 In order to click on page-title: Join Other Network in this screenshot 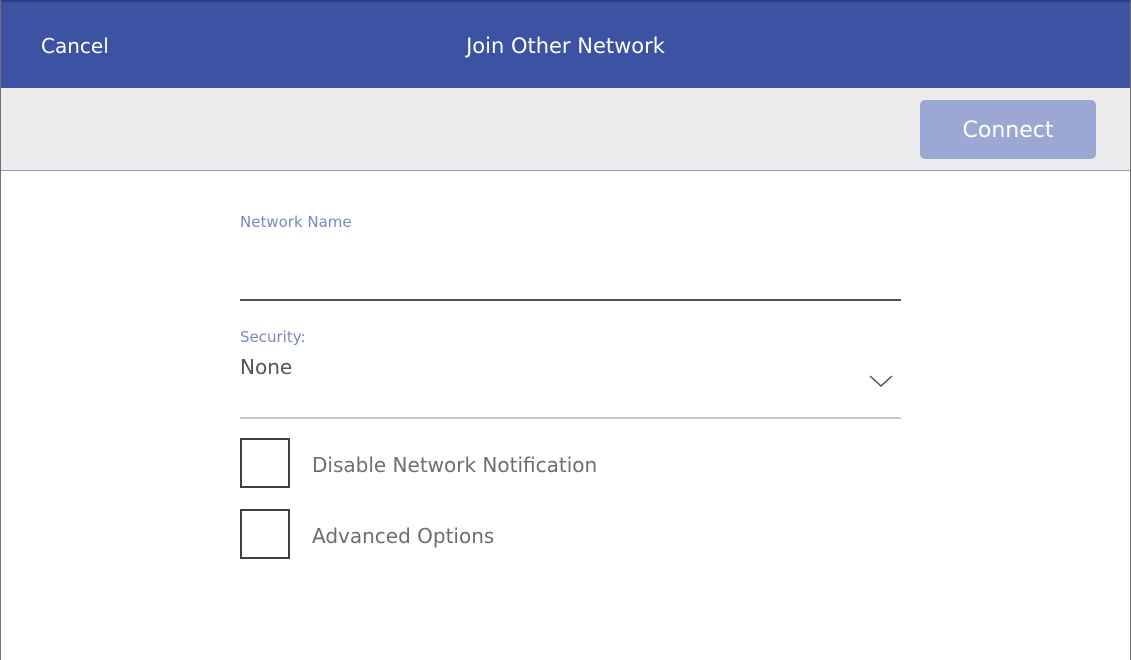, I will do `click(565, 46)`.